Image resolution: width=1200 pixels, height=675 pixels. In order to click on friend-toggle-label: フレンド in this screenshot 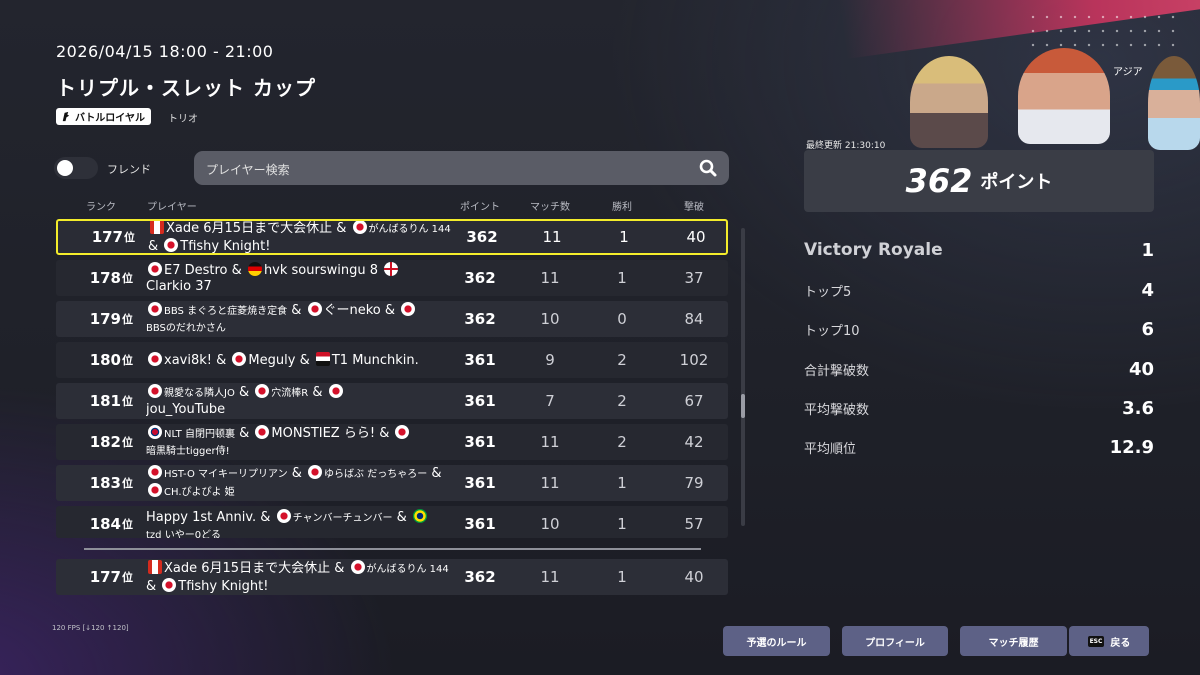, I will do `click(129, 169)`.